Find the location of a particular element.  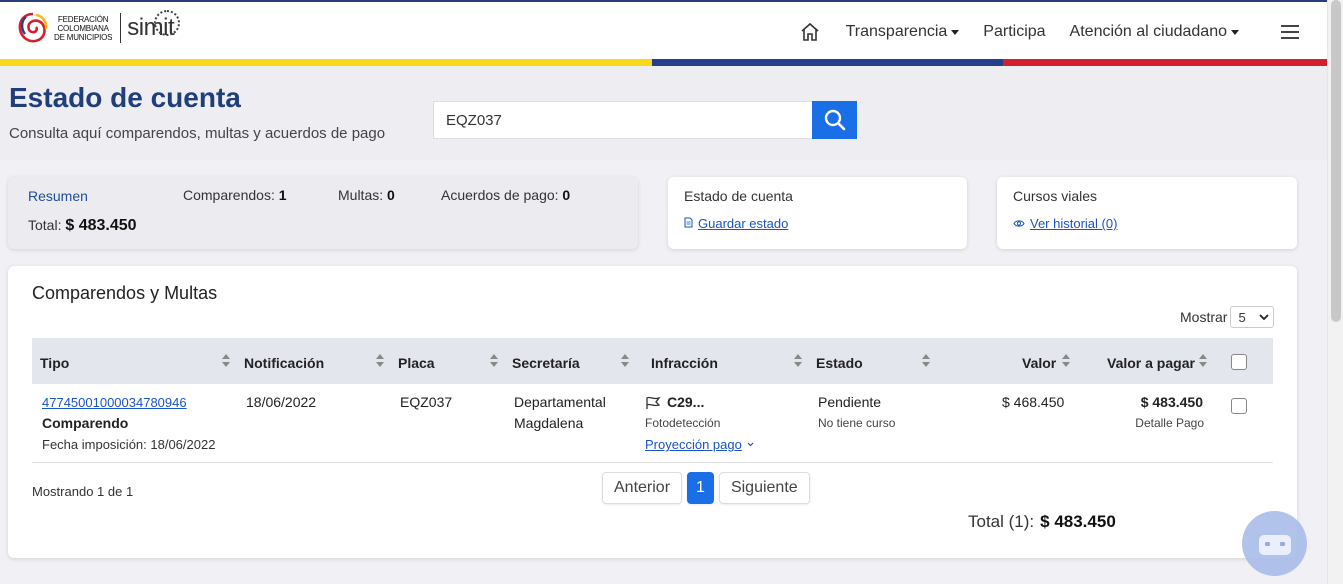

fcm-logo-icon is located at coordinates (33, 28).